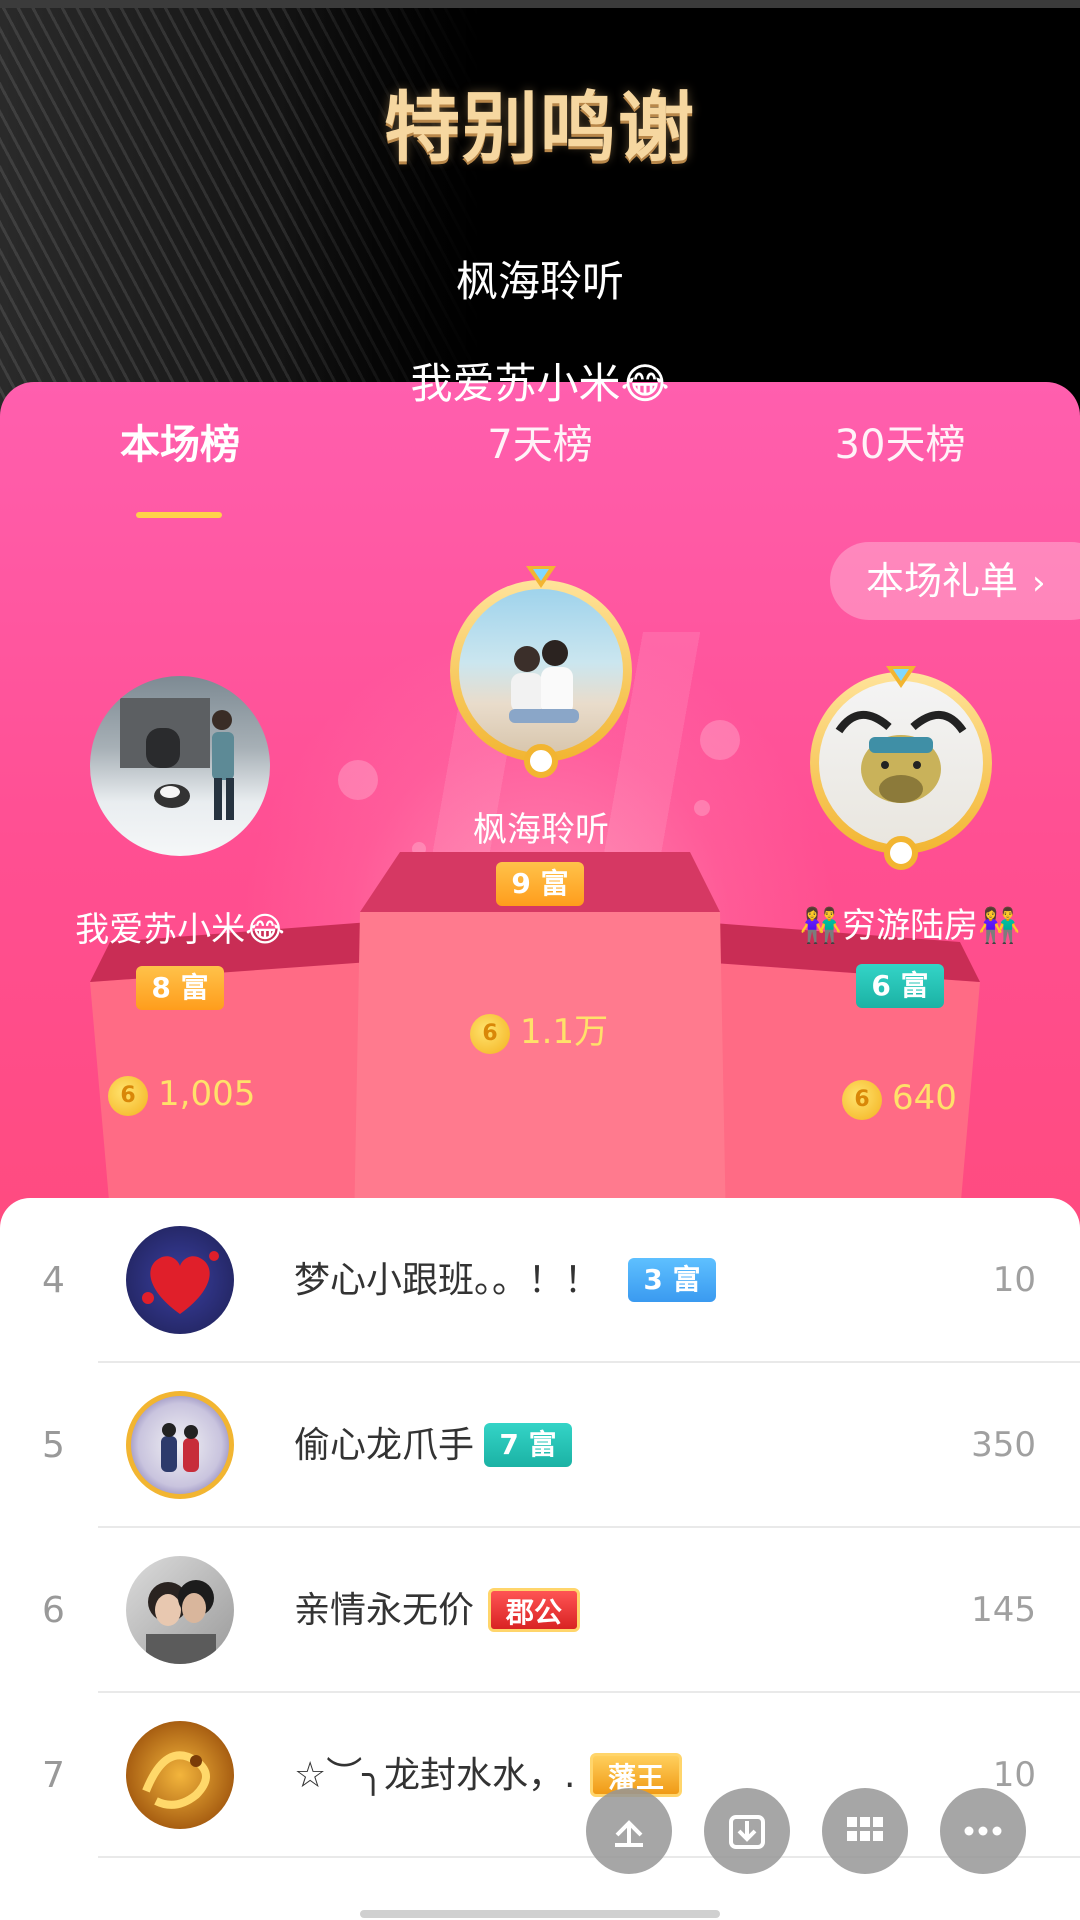 Image resolution: width=1080 pixels, height=1920 pixels. I want to click on golden-dragon-avatar-image, so click(176, 1780).